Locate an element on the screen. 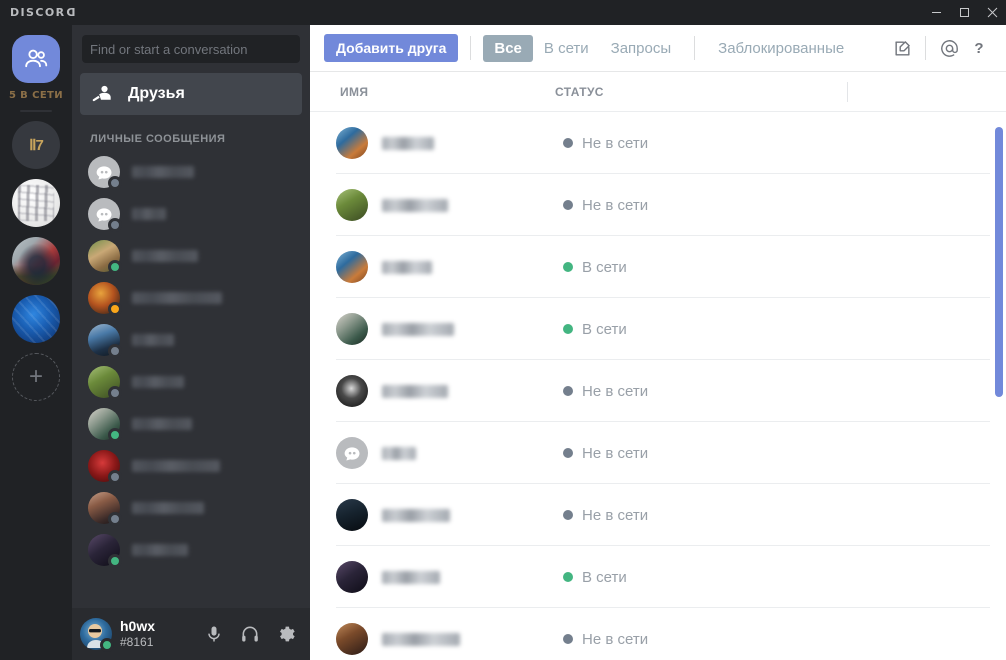 Image resolution: width=1006 pixels, height=660 pixels. server-rail: 5 В СЕТИ Ⅱ7 + is located at coordinates (36, 342).